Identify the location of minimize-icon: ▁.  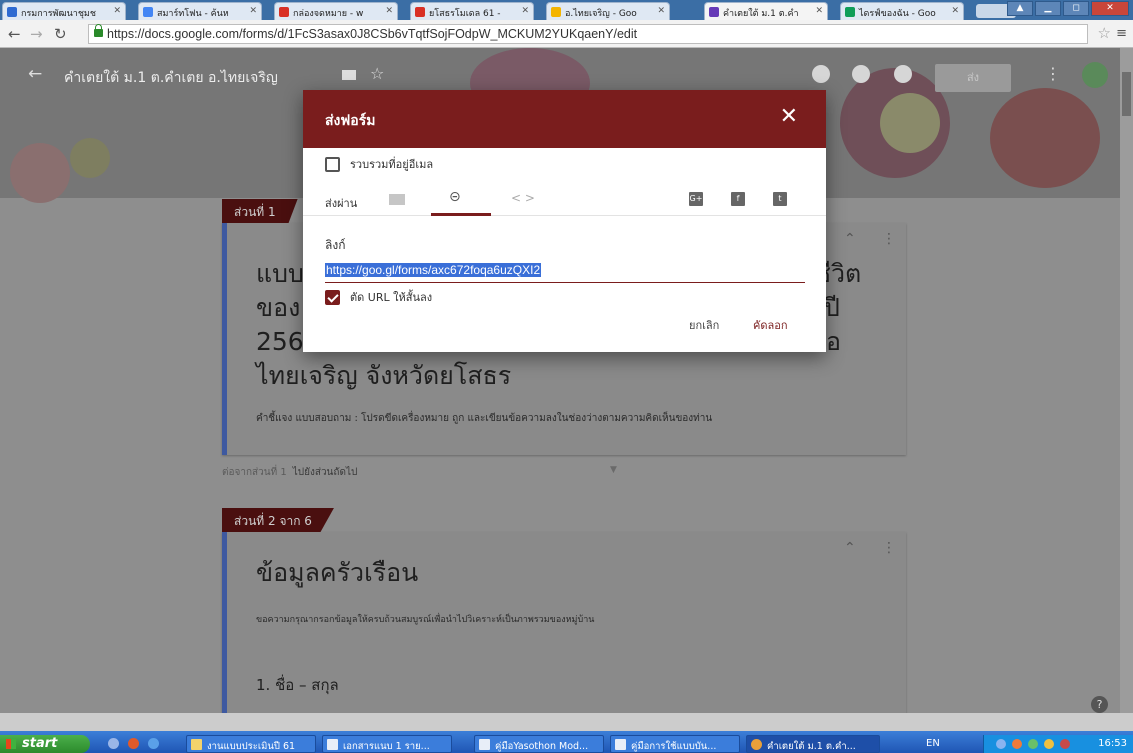
(1048, 8).